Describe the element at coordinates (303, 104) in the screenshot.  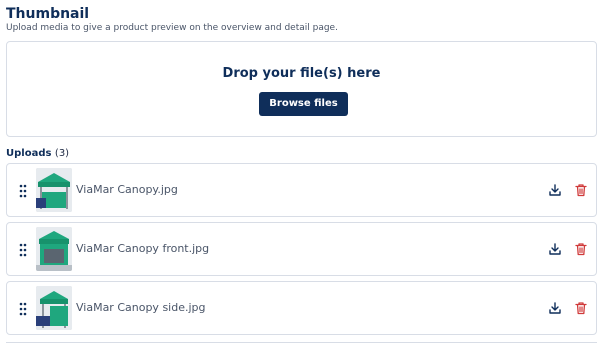
I see `browse-files-button: Browse files` at that location.